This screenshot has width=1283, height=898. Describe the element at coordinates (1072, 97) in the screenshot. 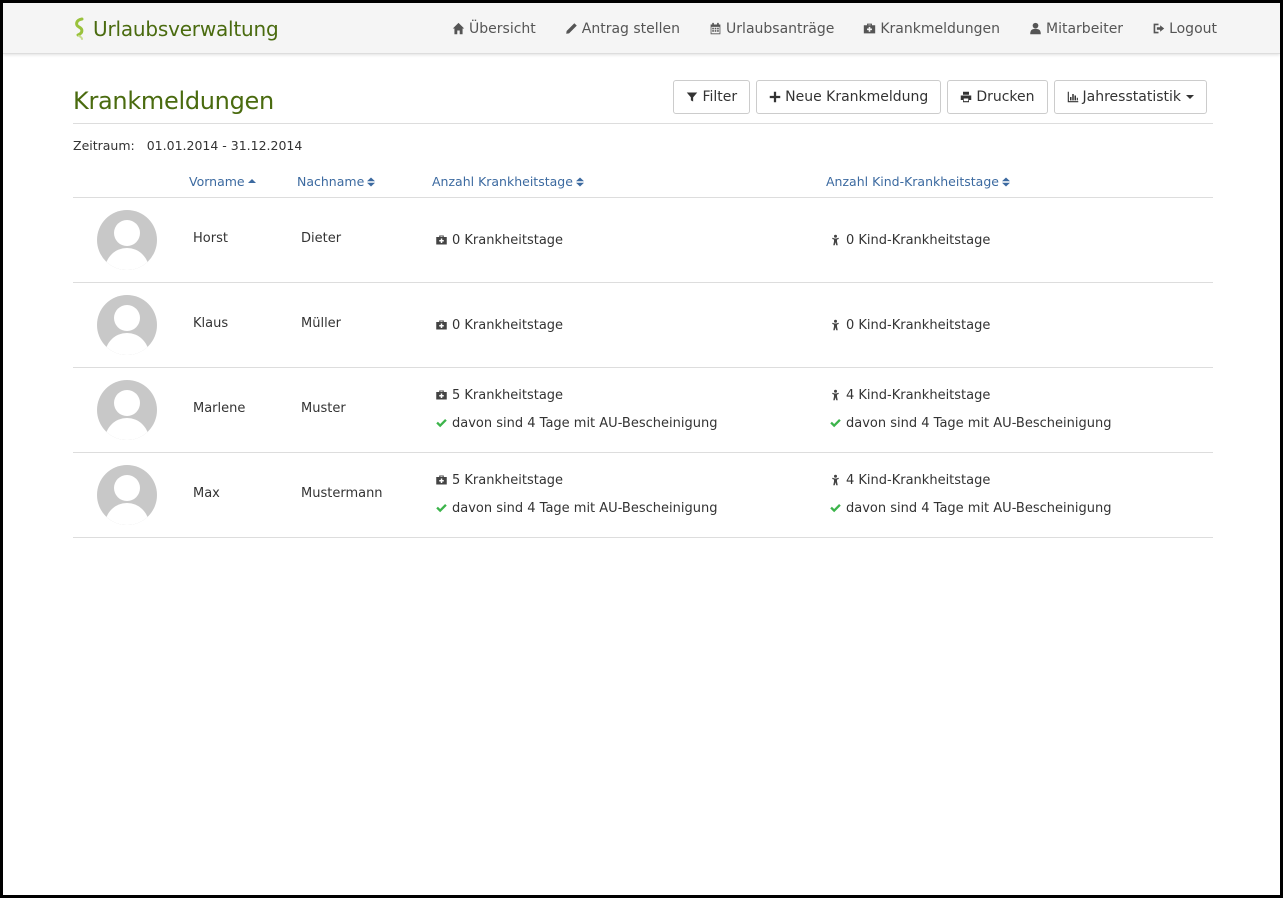

I see `bar-chart-icon` at that location.